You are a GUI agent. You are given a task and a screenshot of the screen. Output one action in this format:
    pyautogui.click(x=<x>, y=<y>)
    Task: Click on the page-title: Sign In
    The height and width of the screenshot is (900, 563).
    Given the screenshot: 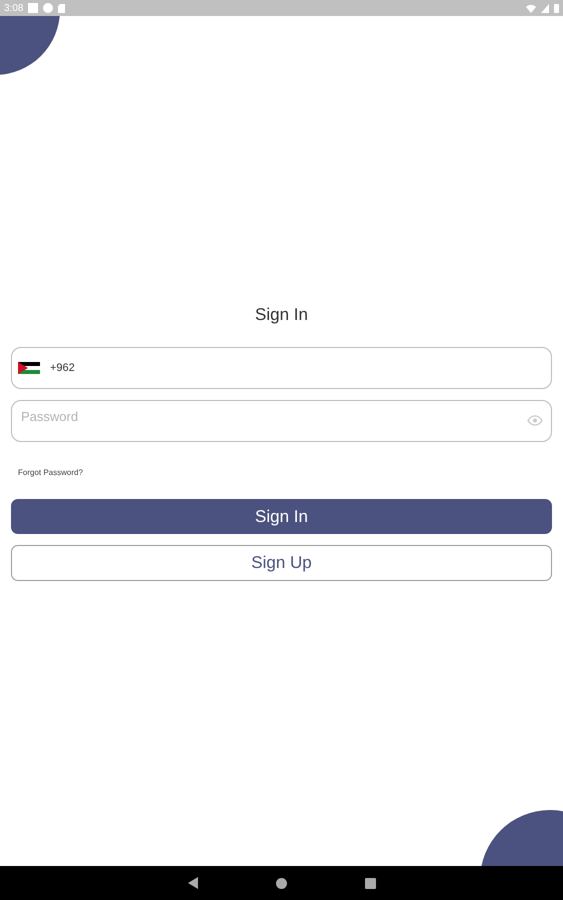 What is the action you would take?
    pyautogui.click(x=281, y=315)
    